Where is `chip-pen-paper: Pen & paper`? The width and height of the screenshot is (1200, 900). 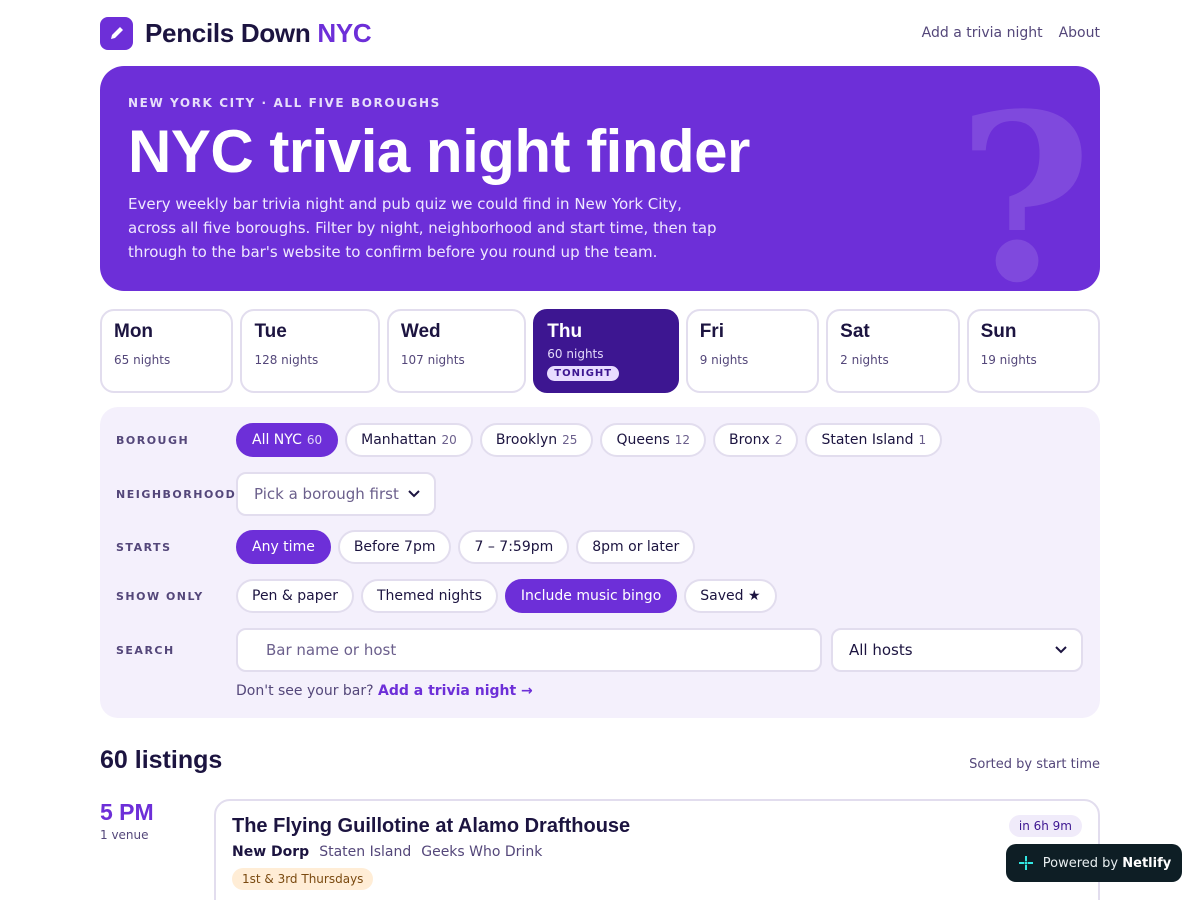
chip-pen-paper: Pen & paper is located at coordinates (295, 596).